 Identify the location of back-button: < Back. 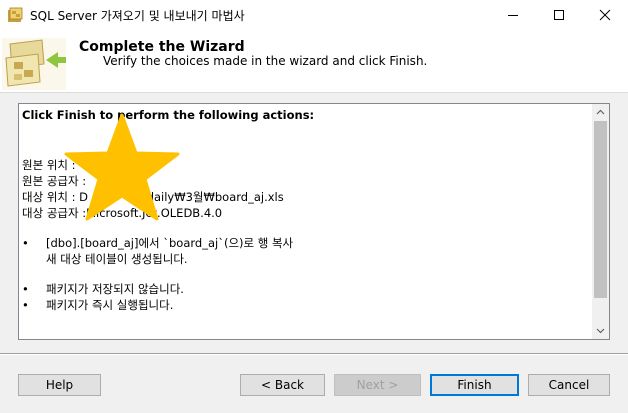
(282, 385).